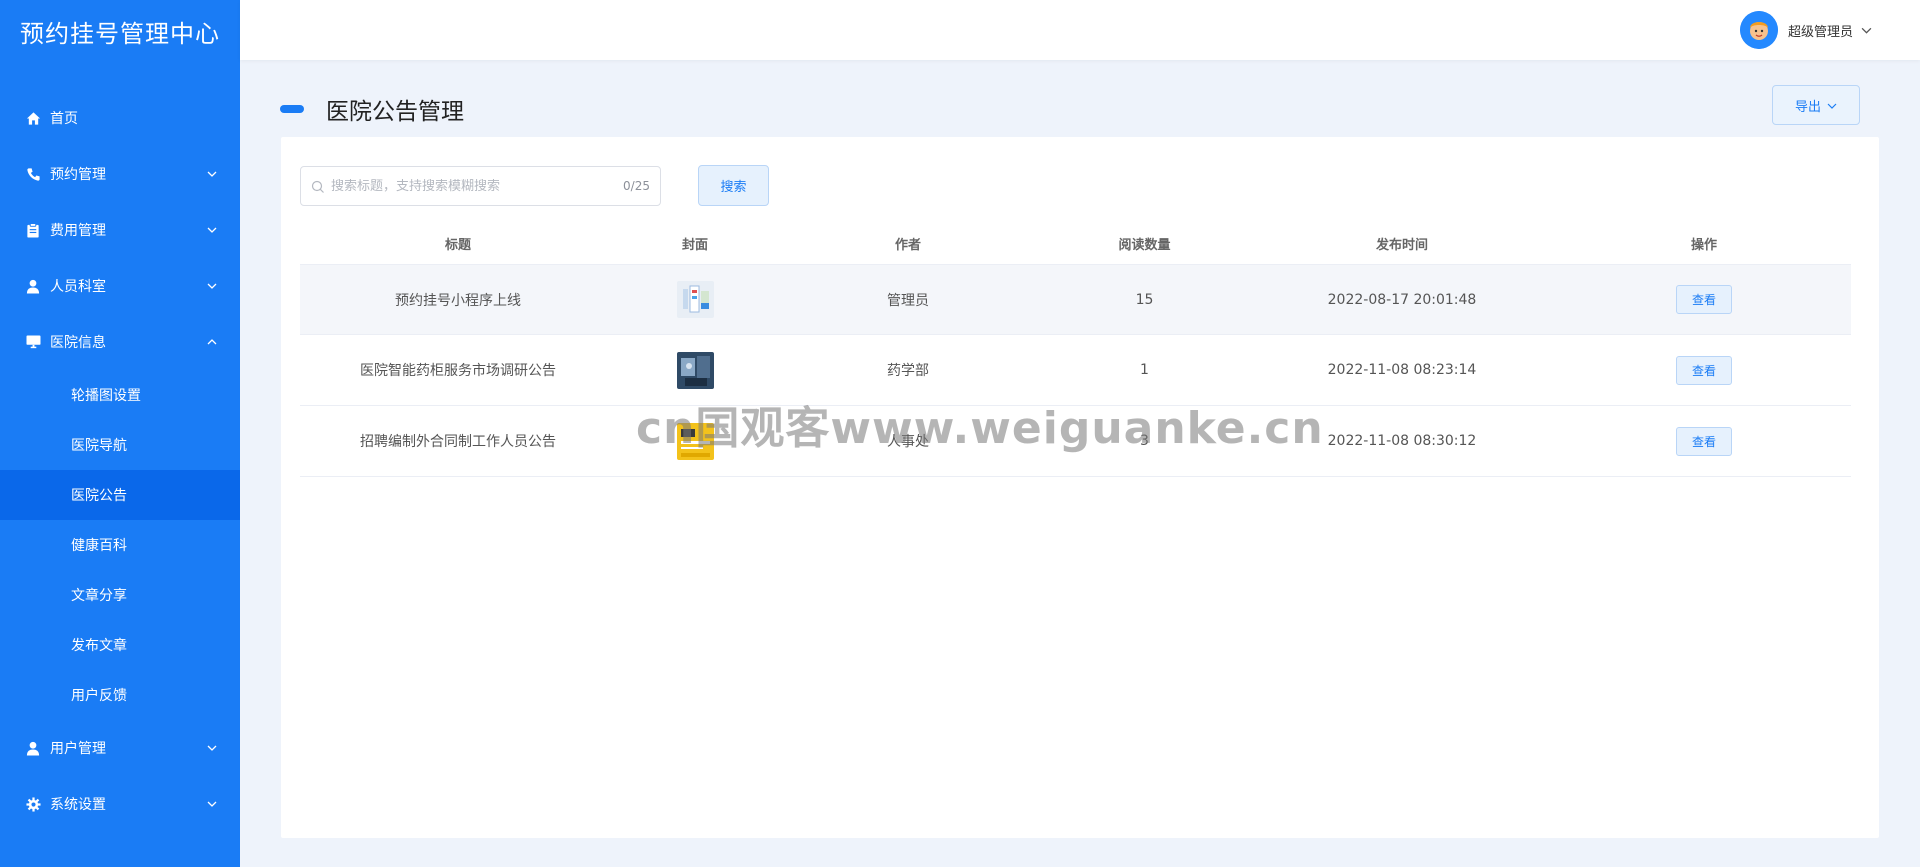 This screenshot has width=1920, height=867. I want to click on monitor-icon, so click(33, 342).